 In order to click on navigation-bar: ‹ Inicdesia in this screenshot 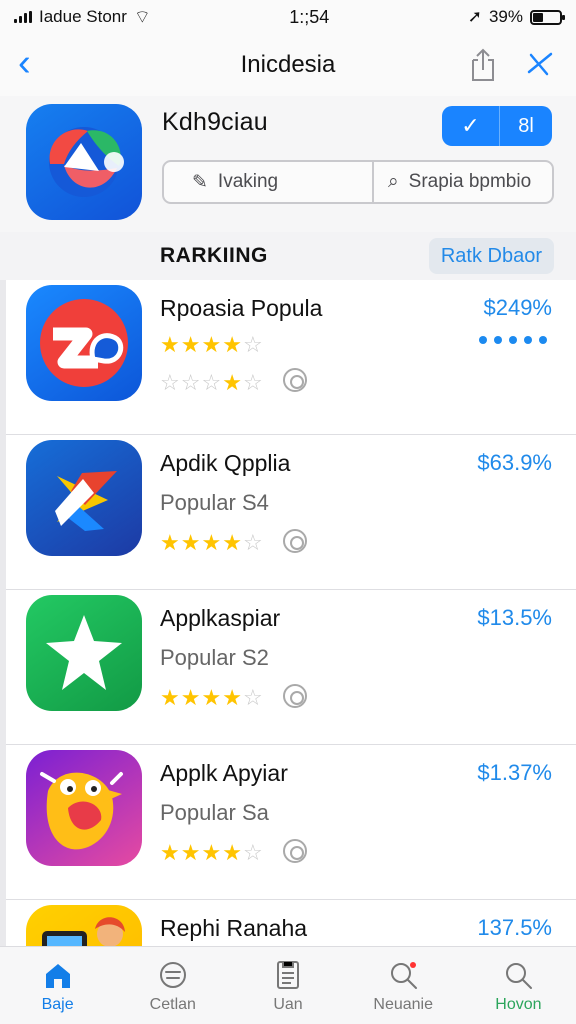, I will do `click(288, 65)`.